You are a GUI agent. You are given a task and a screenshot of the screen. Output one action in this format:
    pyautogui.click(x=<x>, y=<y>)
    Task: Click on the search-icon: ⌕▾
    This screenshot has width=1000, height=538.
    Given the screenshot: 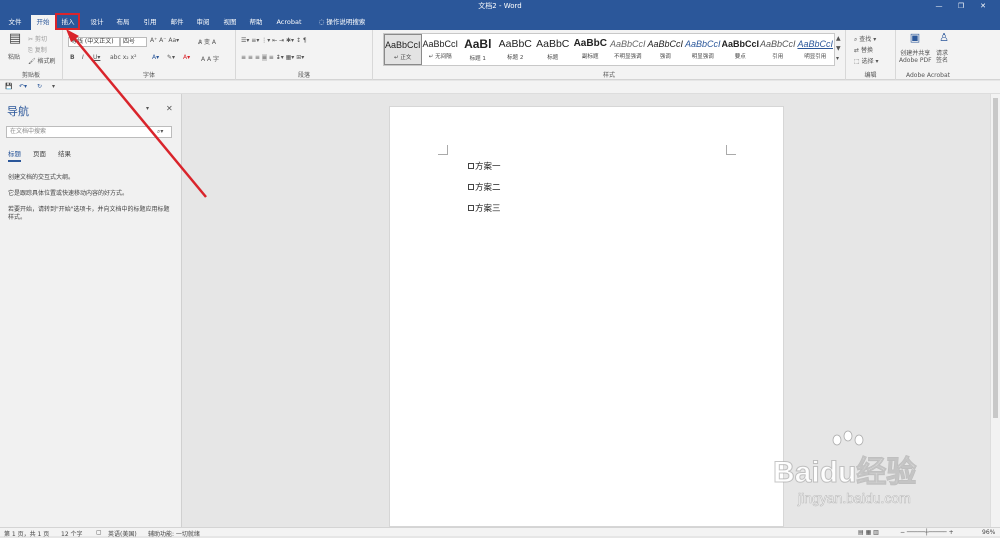 What is the action you would take?
    pyautogui.click(x=160, y=132)
    